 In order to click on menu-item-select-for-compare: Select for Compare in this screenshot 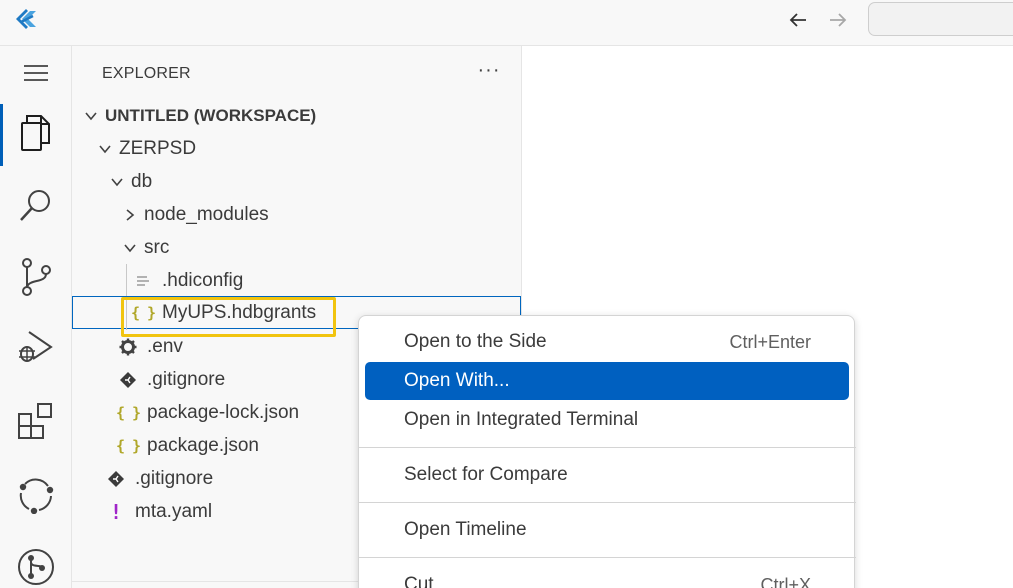, I will do `click(607, 475)`.